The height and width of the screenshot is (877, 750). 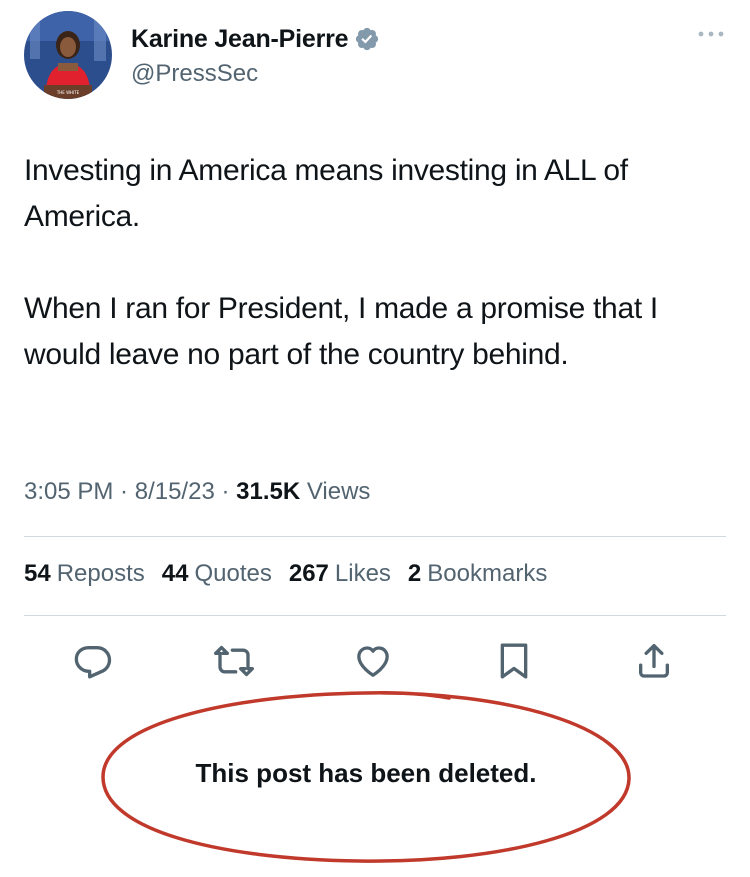 What do you see at coordinates (308, 573) in the screenshot?
I see `stat-count: 267` at bounding box center [308, 573].